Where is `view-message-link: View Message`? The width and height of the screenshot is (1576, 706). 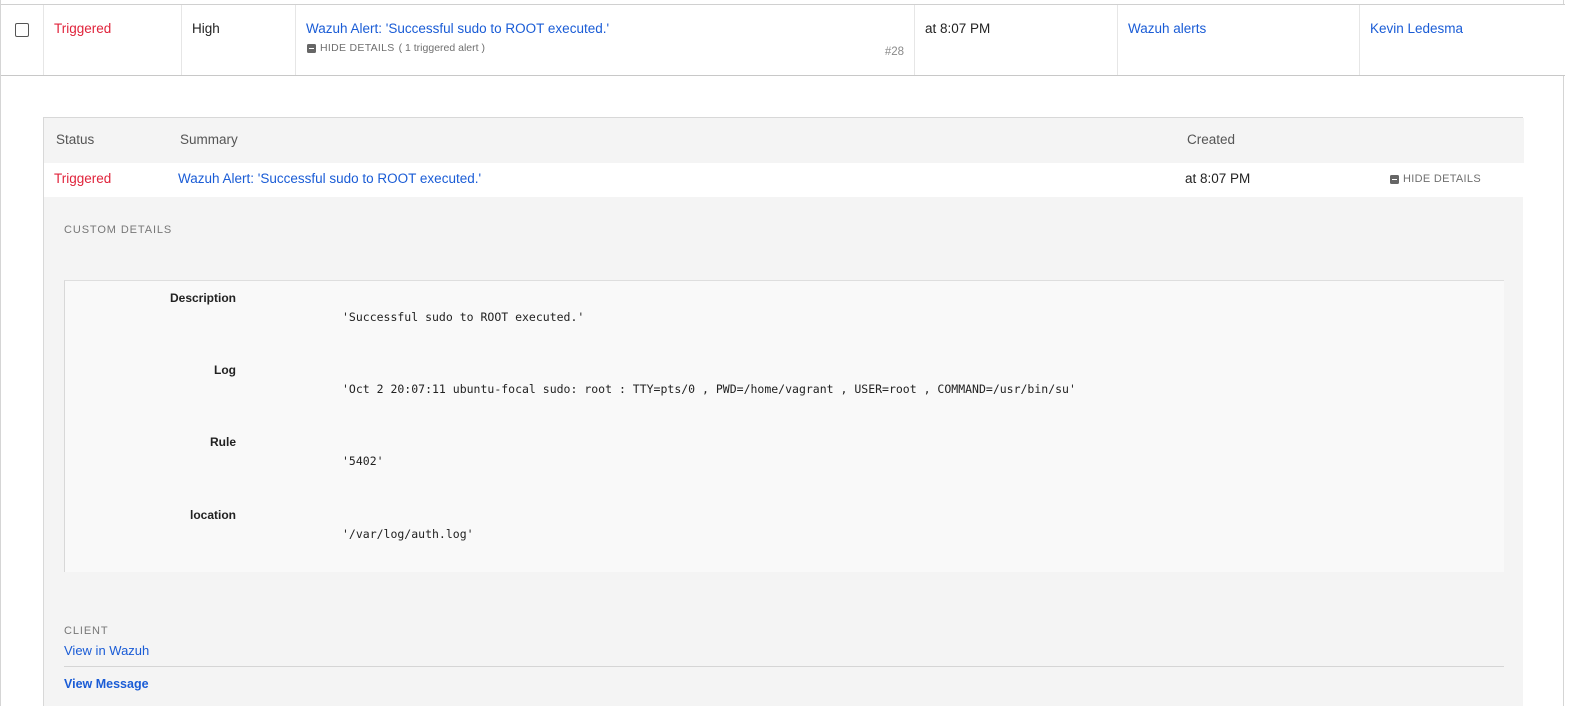 view-message-link: View Message is located at coordinates (106, 684).